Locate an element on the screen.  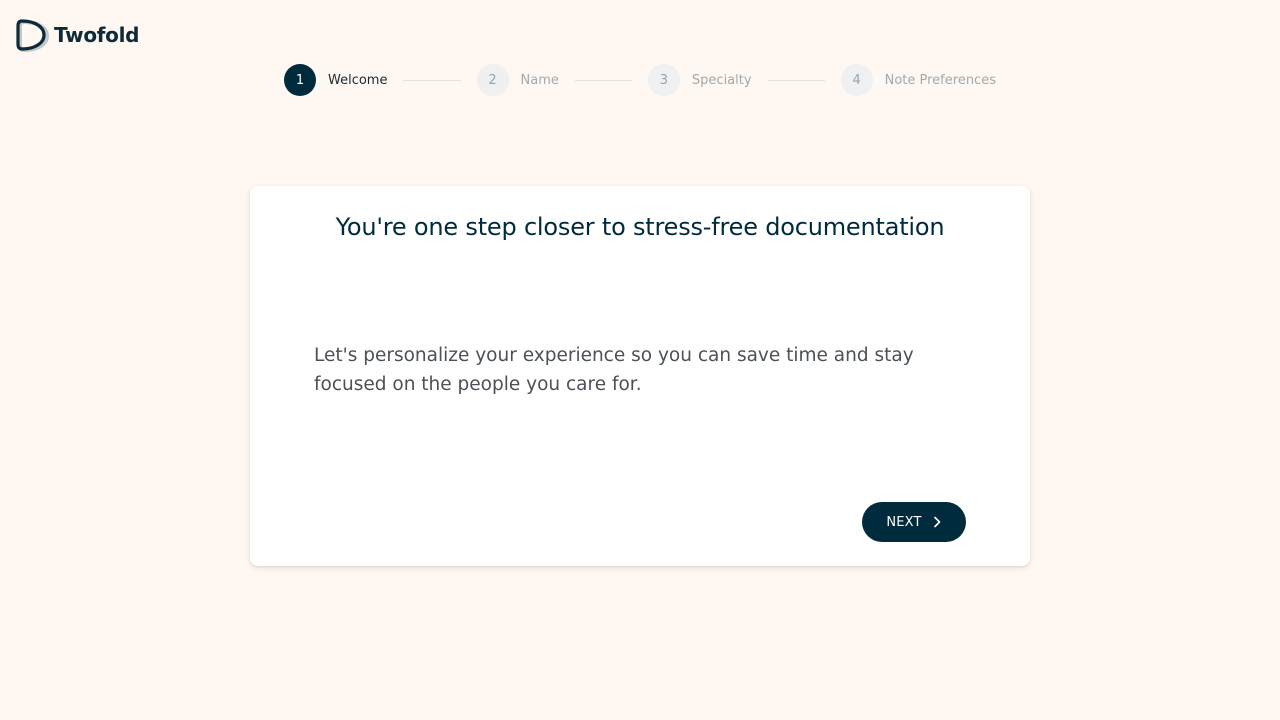
step-label: Note Preferences is located at coordinates (940, 80).